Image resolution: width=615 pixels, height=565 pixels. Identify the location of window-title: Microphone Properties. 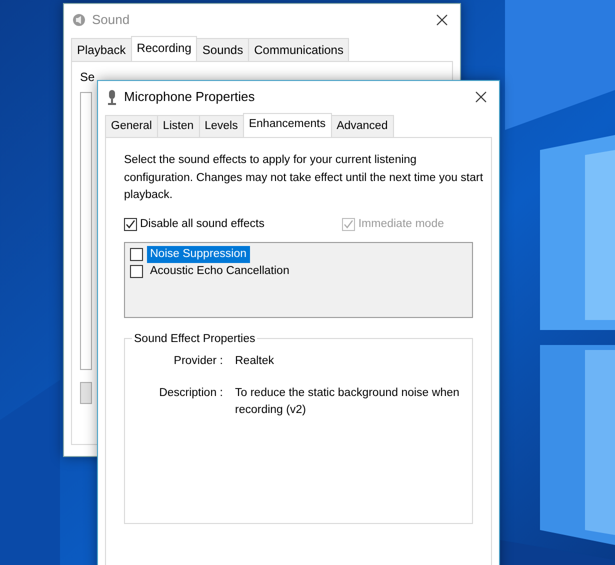
(189, 97).